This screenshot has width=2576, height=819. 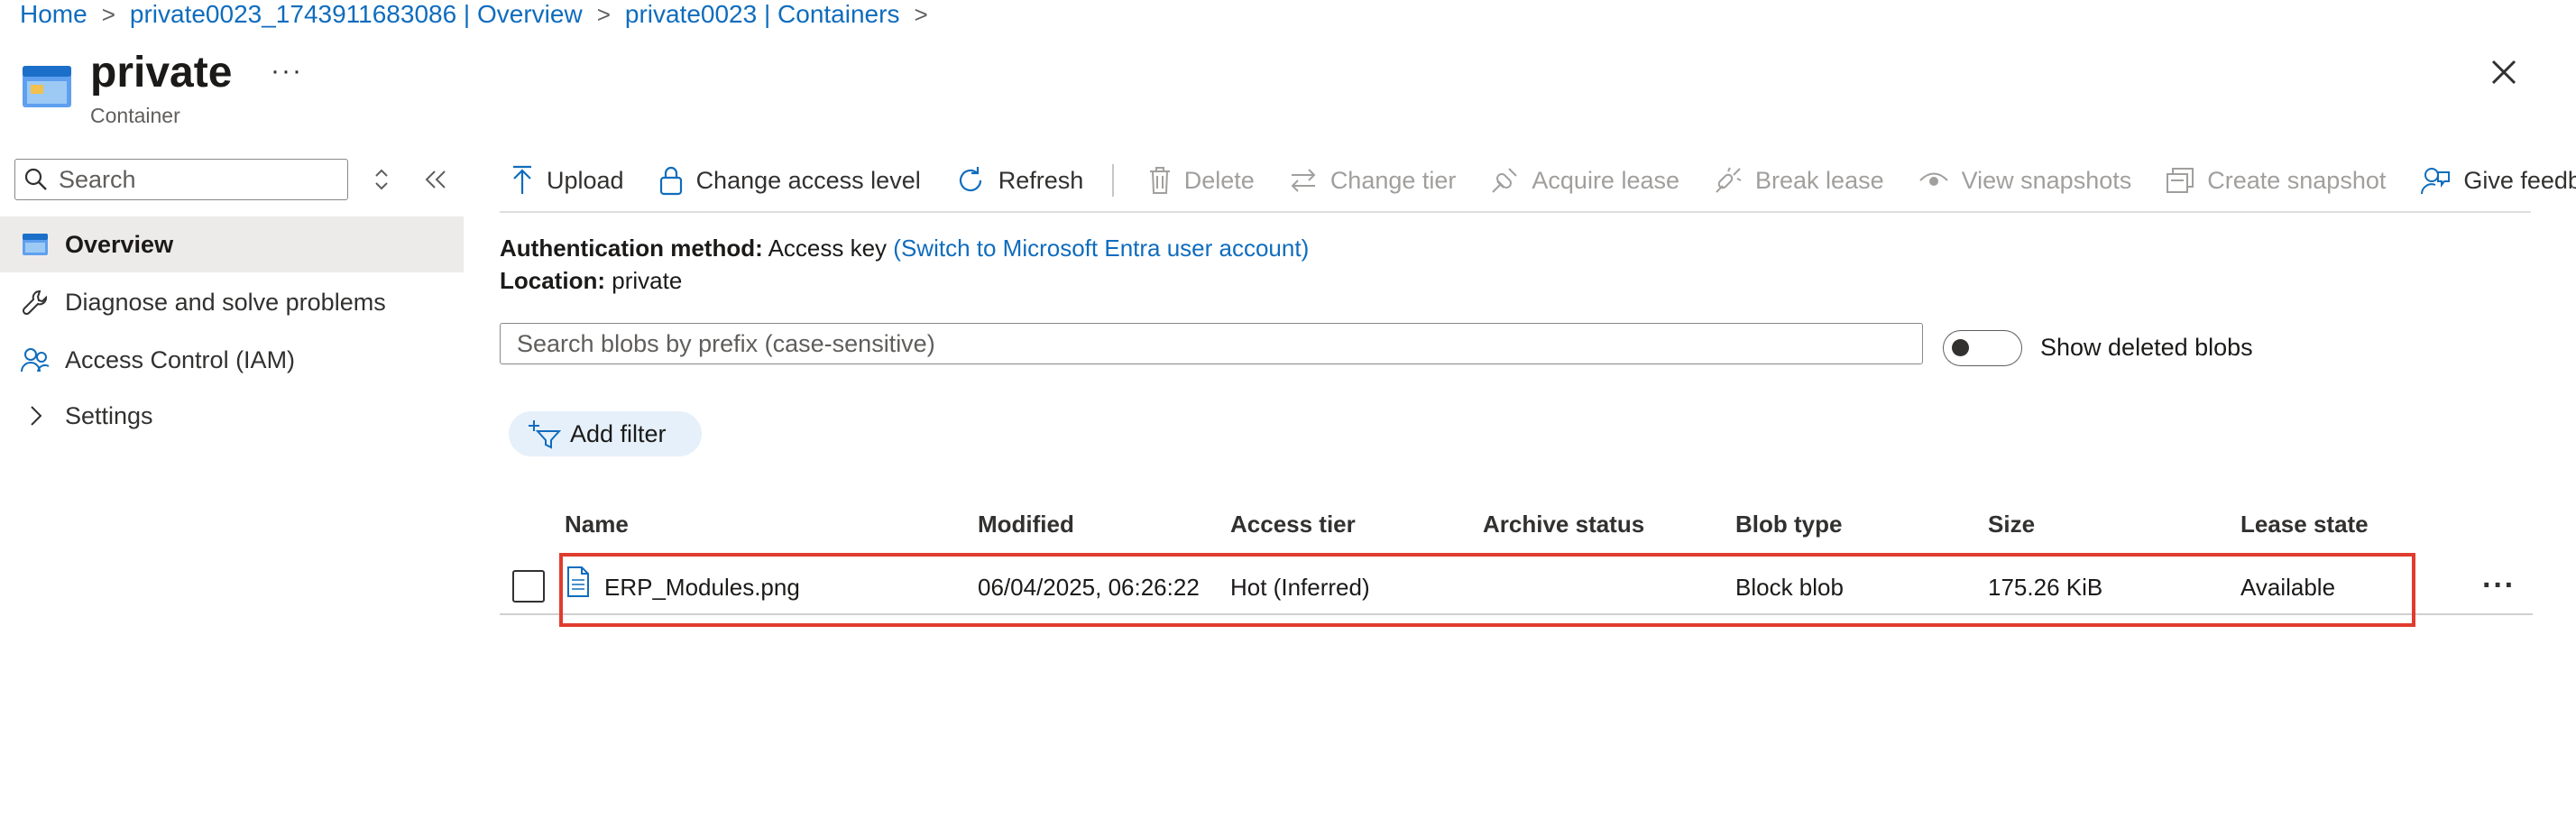 I want to click on delete-button: Delete, so click(x=1201, y=180).